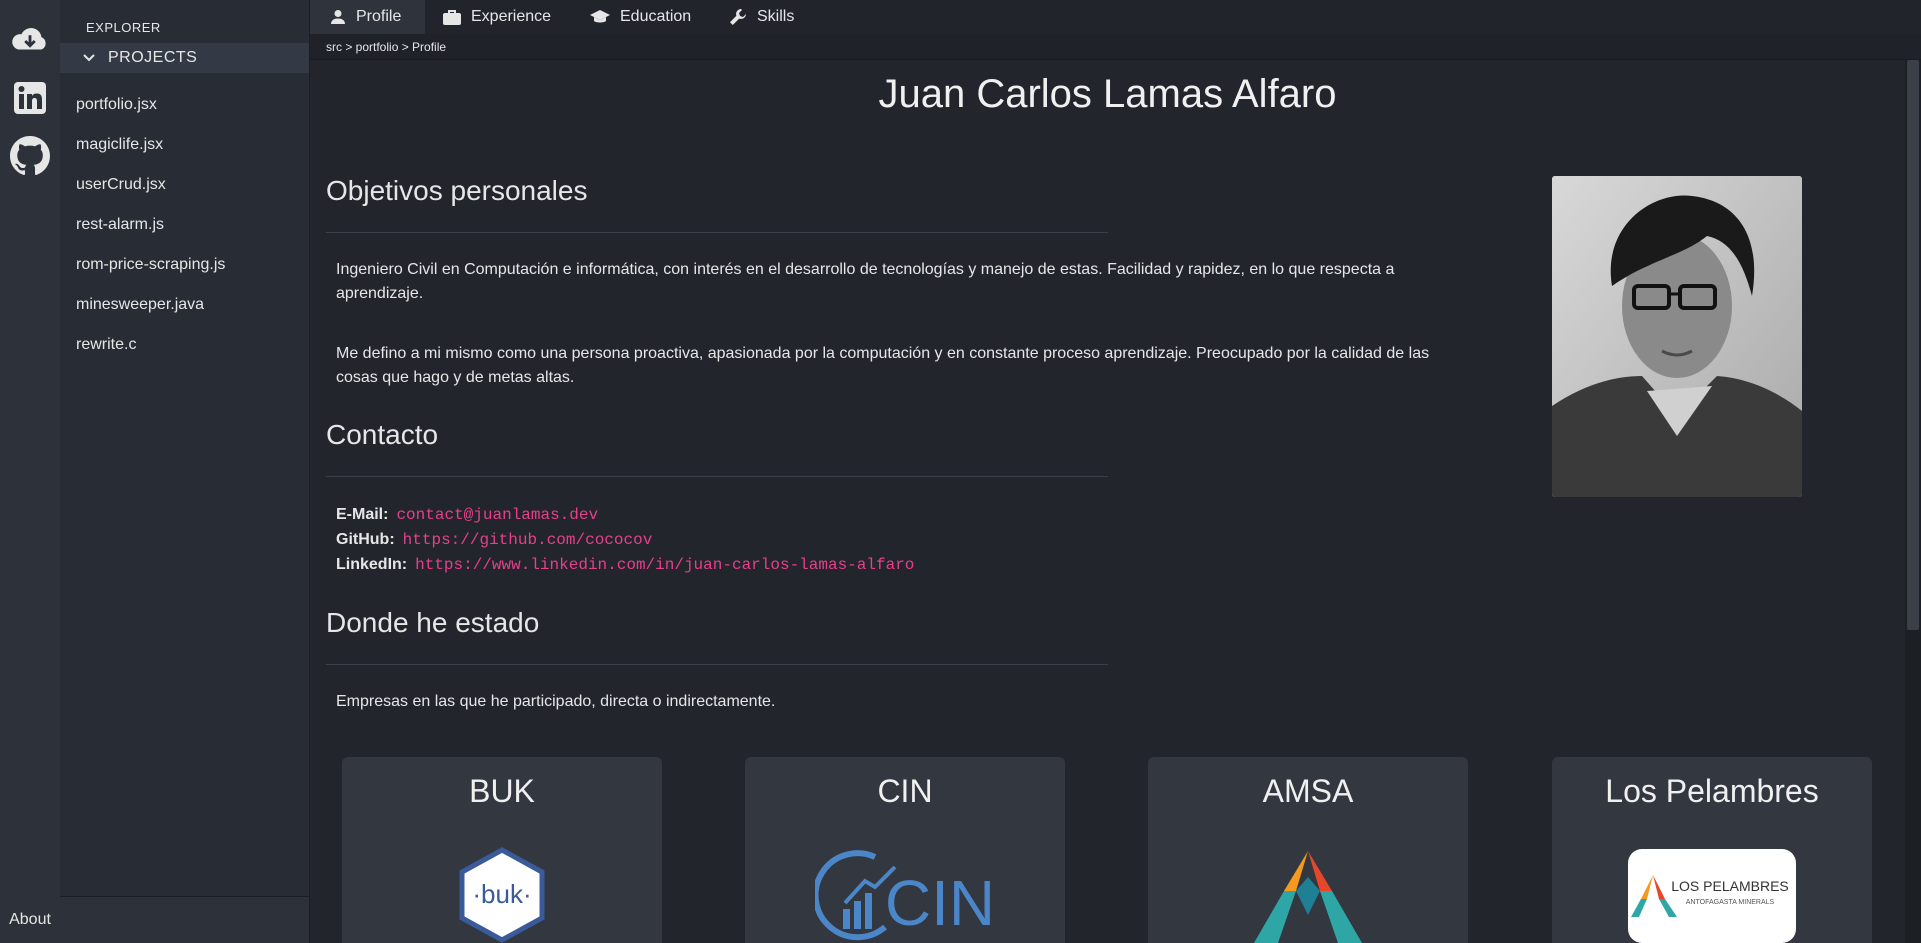 This screenshot has height=943, width=1921. I want to click on company-card: CIN CIN, so click(905, 850).